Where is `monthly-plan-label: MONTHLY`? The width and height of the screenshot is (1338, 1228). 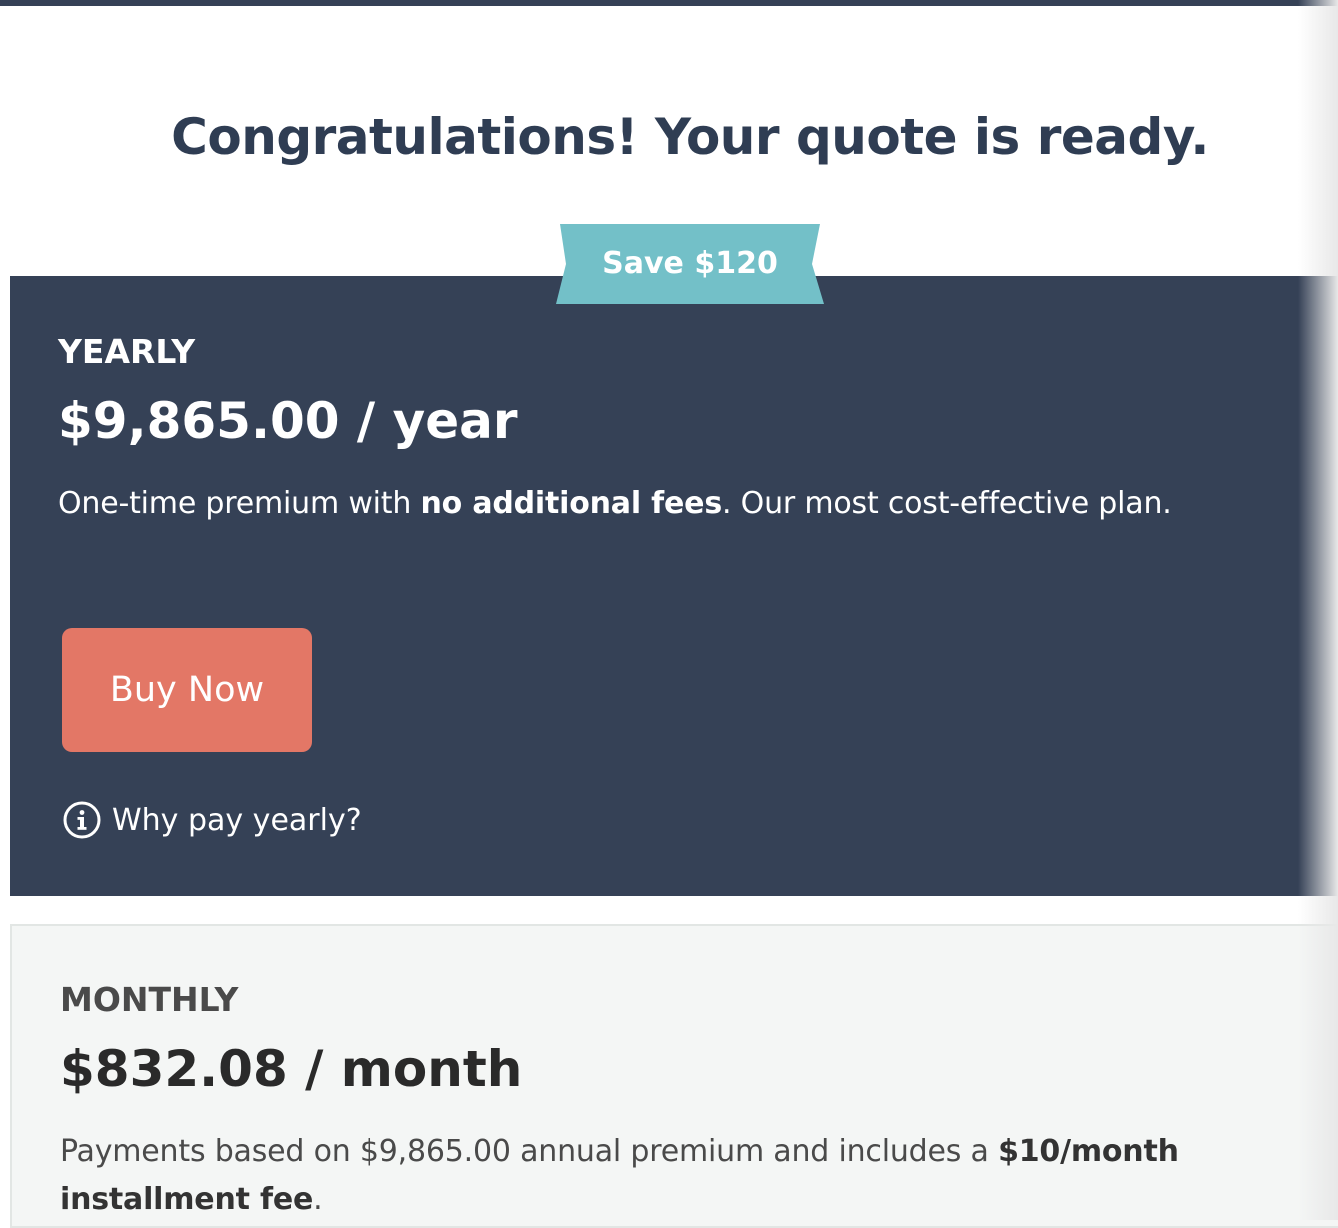
monthly-plan-label: MONTHLY is located at coordinates (149, 999).